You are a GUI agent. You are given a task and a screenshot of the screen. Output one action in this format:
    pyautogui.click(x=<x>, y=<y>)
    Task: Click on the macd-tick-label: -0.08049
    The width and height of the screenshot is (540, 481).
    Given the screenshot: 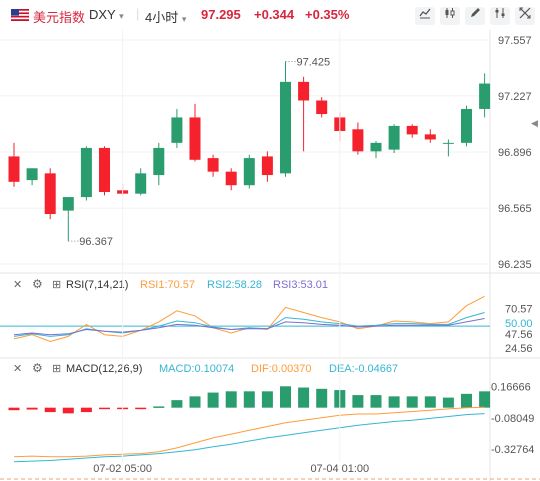 What is the action you would take?
    pyautogui.click(x=512, y=419)
    